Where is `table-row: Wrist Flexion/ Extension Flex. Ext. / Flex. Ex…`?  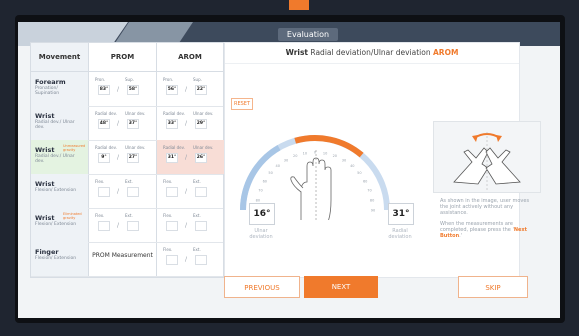 table-row: Wrist Flexion/ Extension Flex. Ext. / Flex. Ex… is located at coordinates (127, 191).